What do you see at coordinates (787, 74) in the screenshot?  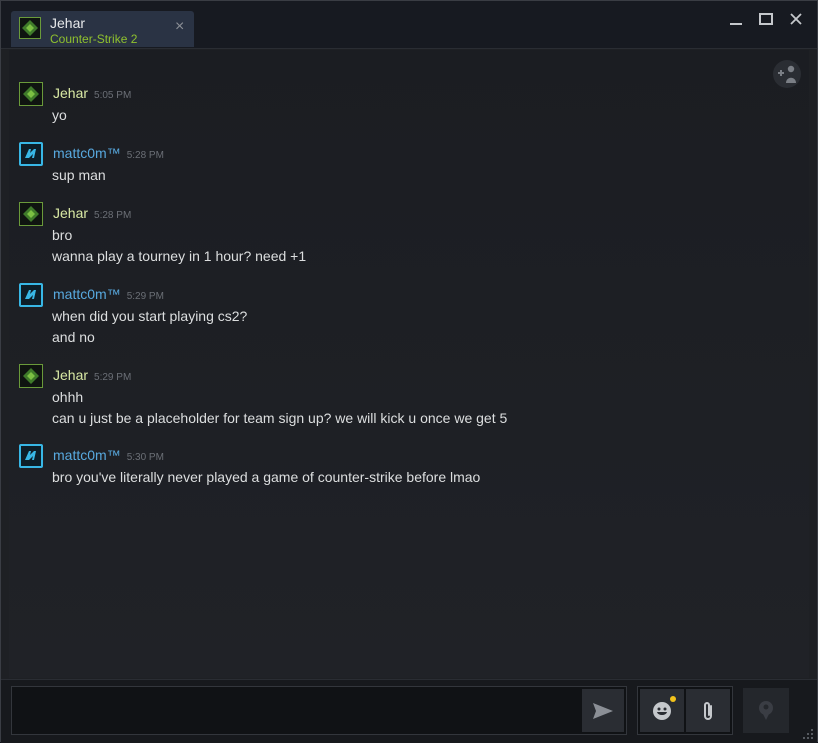 I see `add-friend-icon` at bounding box center [787, 74].